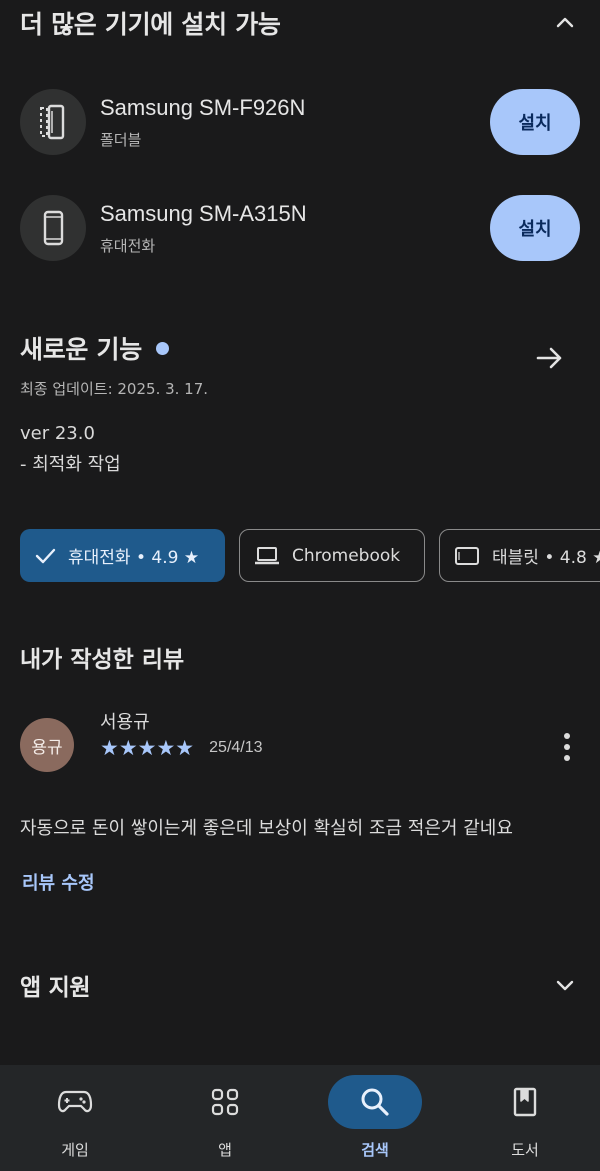  I want to click on chip-label: 휴대전화 • 4.9 ★, so click(134, 558).